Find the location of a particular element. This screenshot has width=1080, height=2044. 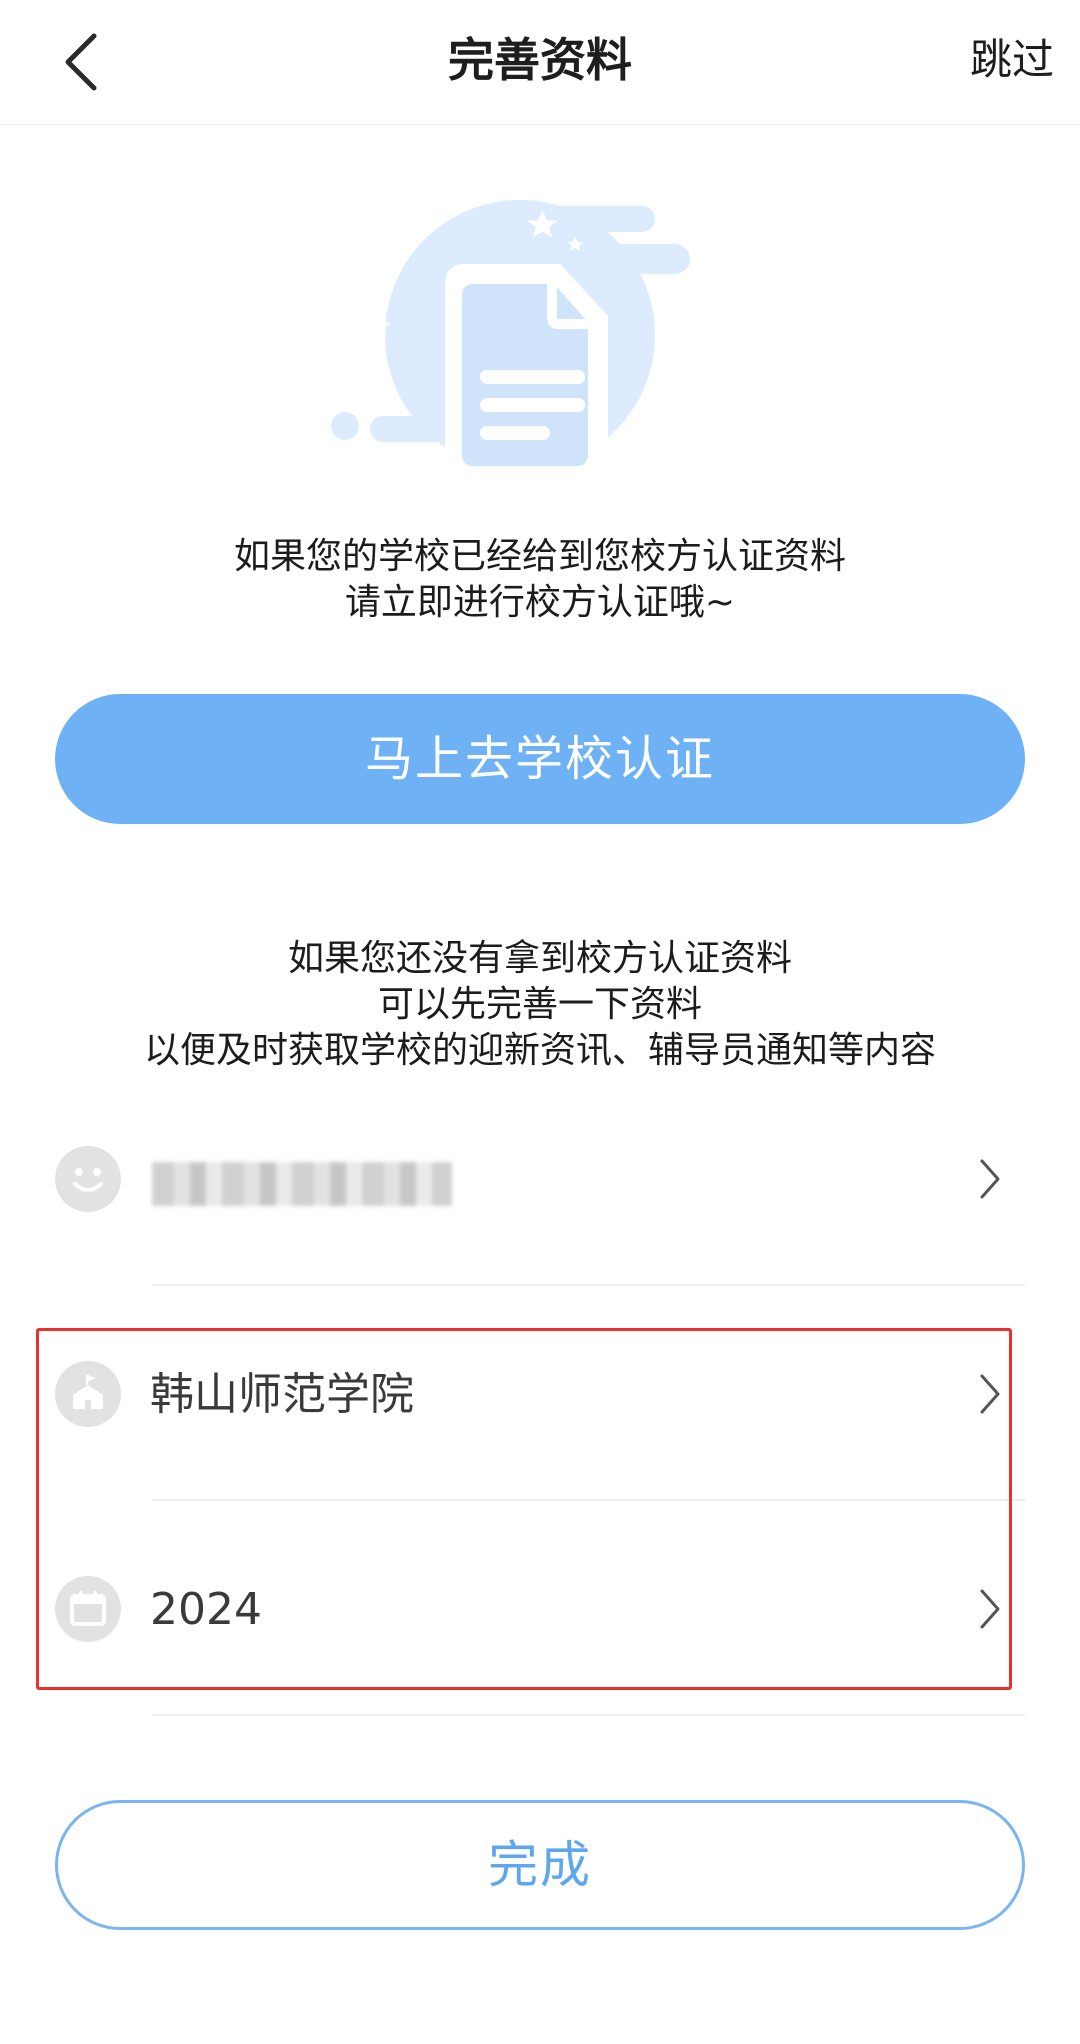

header-bar: 完善资料 跳过 is located at coordinates (540, 62).